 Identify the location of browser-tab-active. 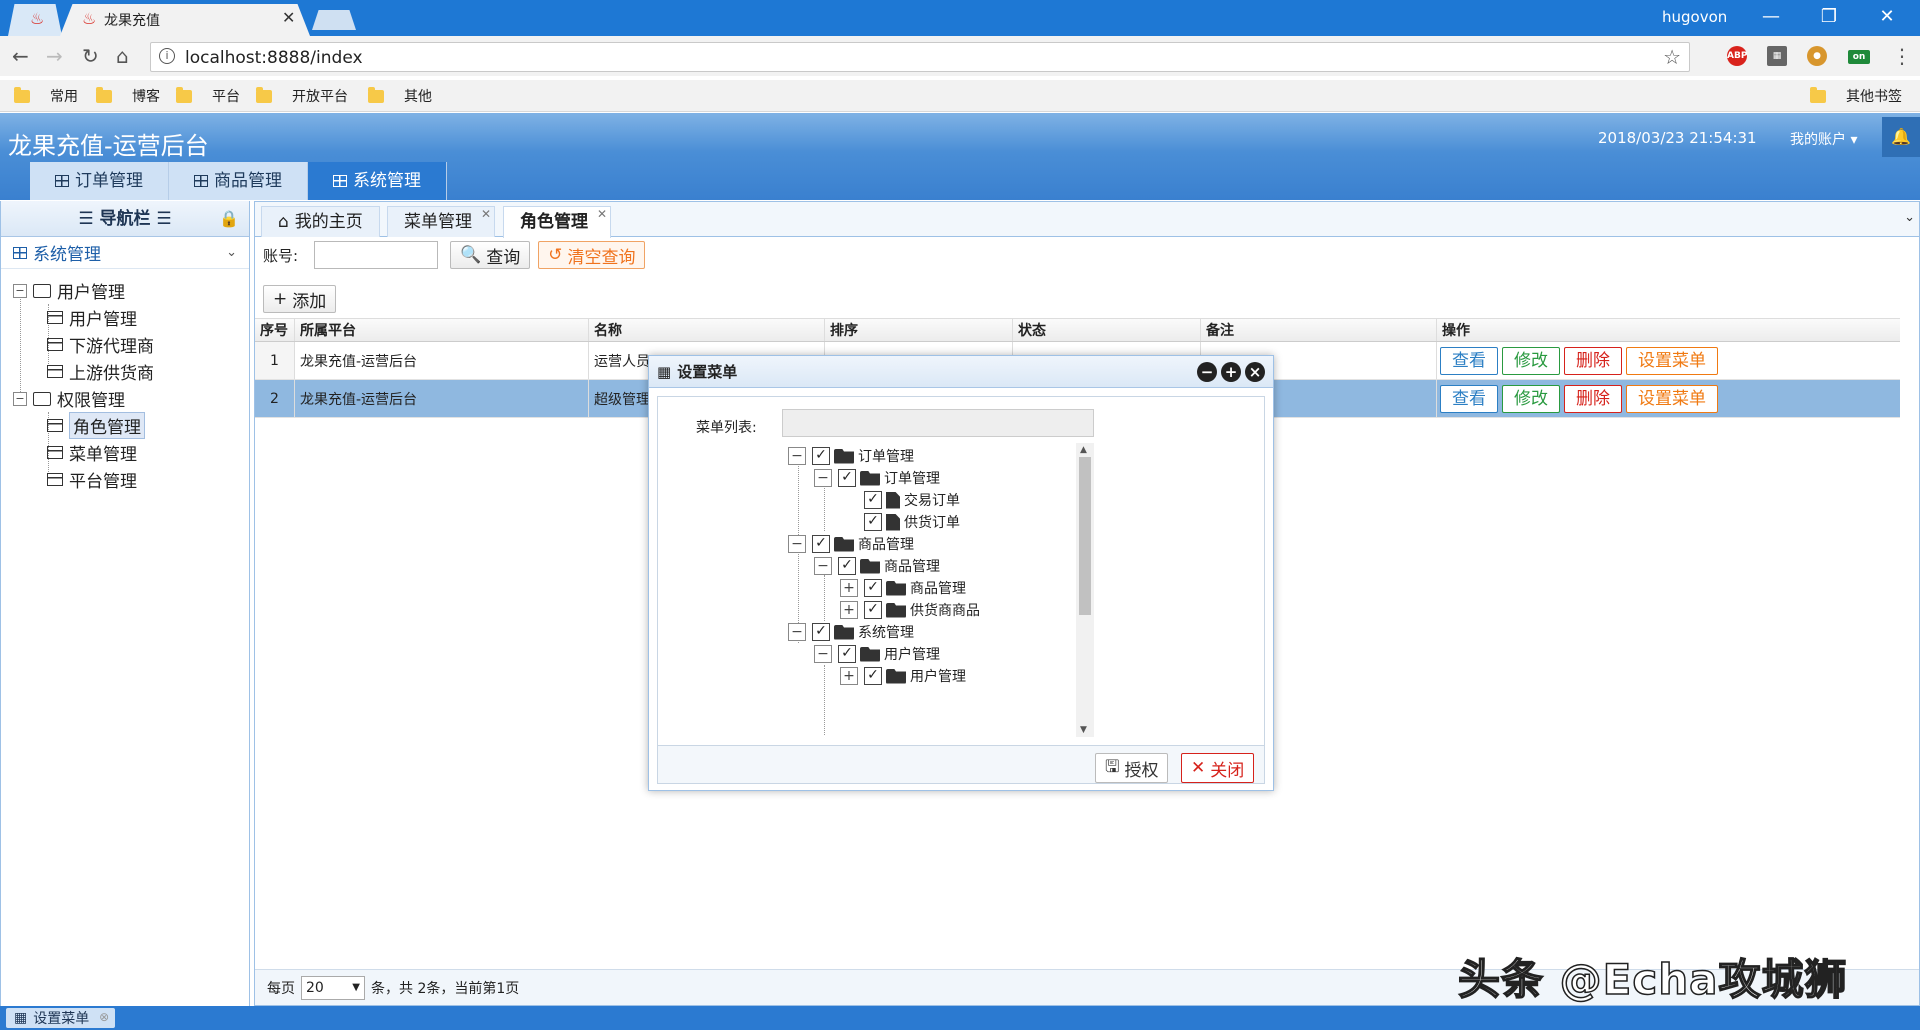
(185, 20).